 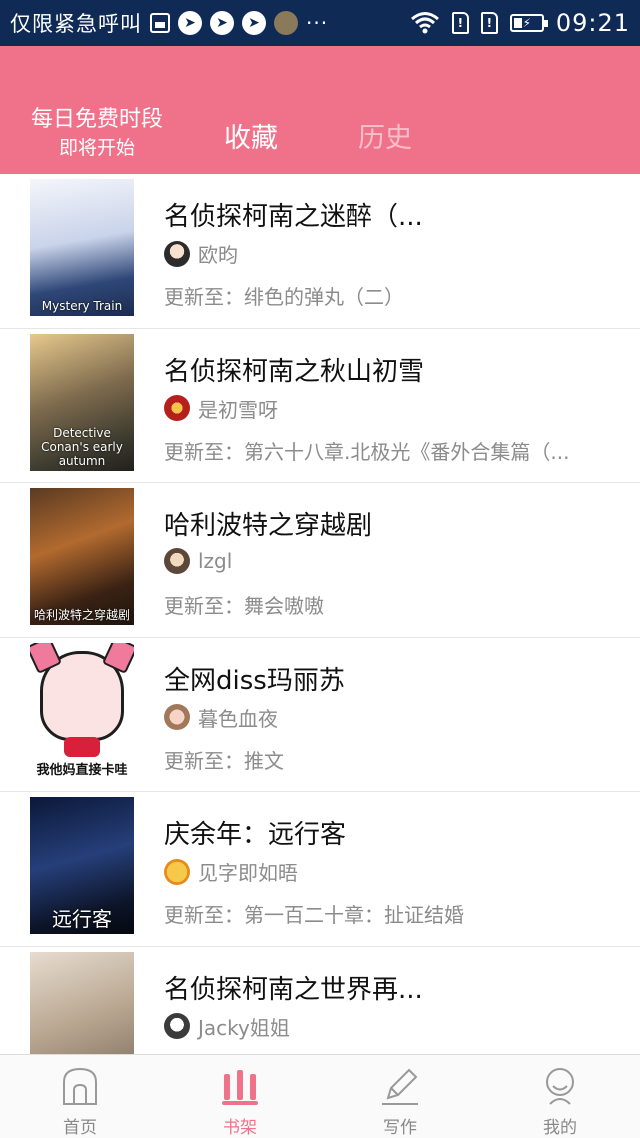 What do you see at coordinates (96, 148) in the screenshot?
I see `free-time-subtitle: 即将开始` at bounding box center [96, 148].